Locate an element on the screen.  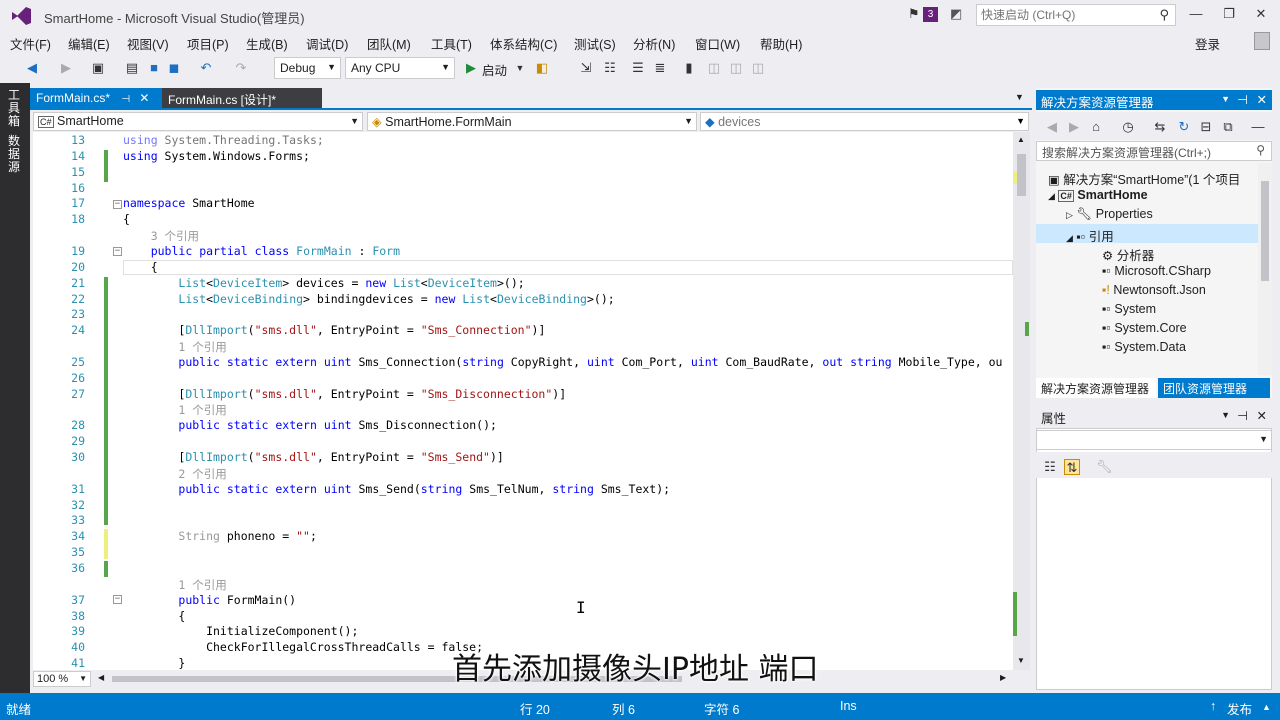
feedback-icon: ◩ is located at coordinates (956, 14).